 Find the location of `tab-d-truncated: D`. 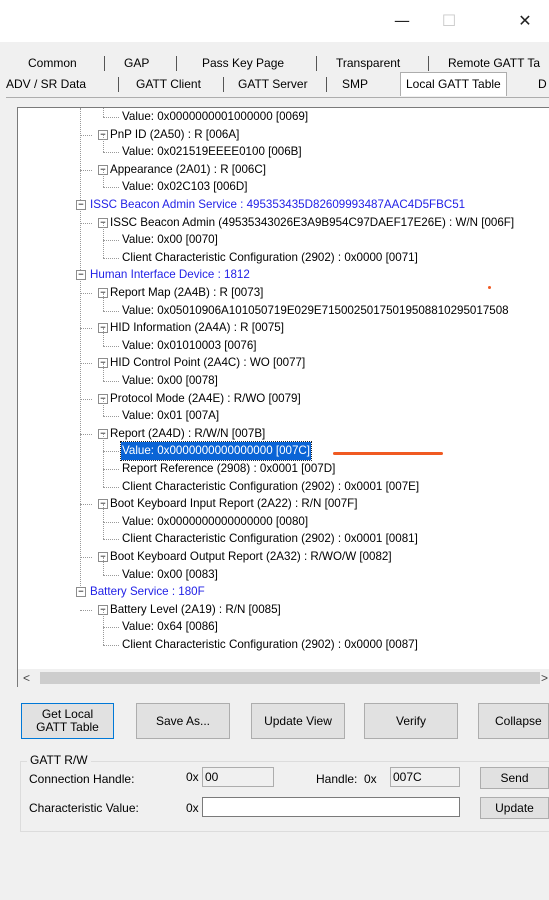

tab-d-truncated: D is located at coordinates (542, 84).